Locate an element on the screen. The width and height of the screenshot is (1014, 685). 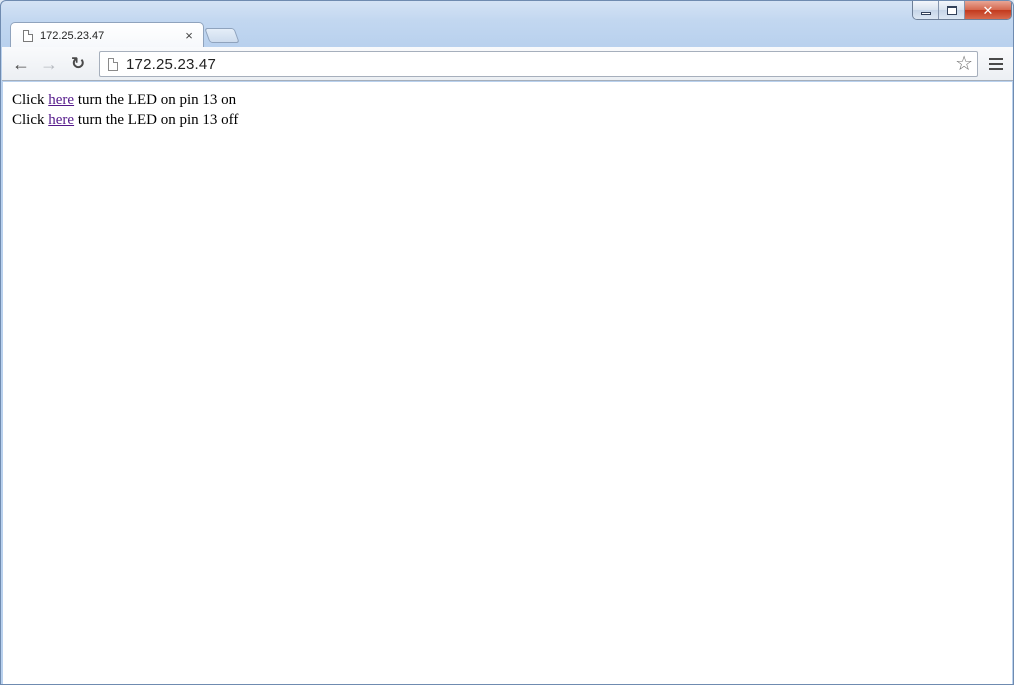
window-controls: ✕ is located at coordinates (962, 10).